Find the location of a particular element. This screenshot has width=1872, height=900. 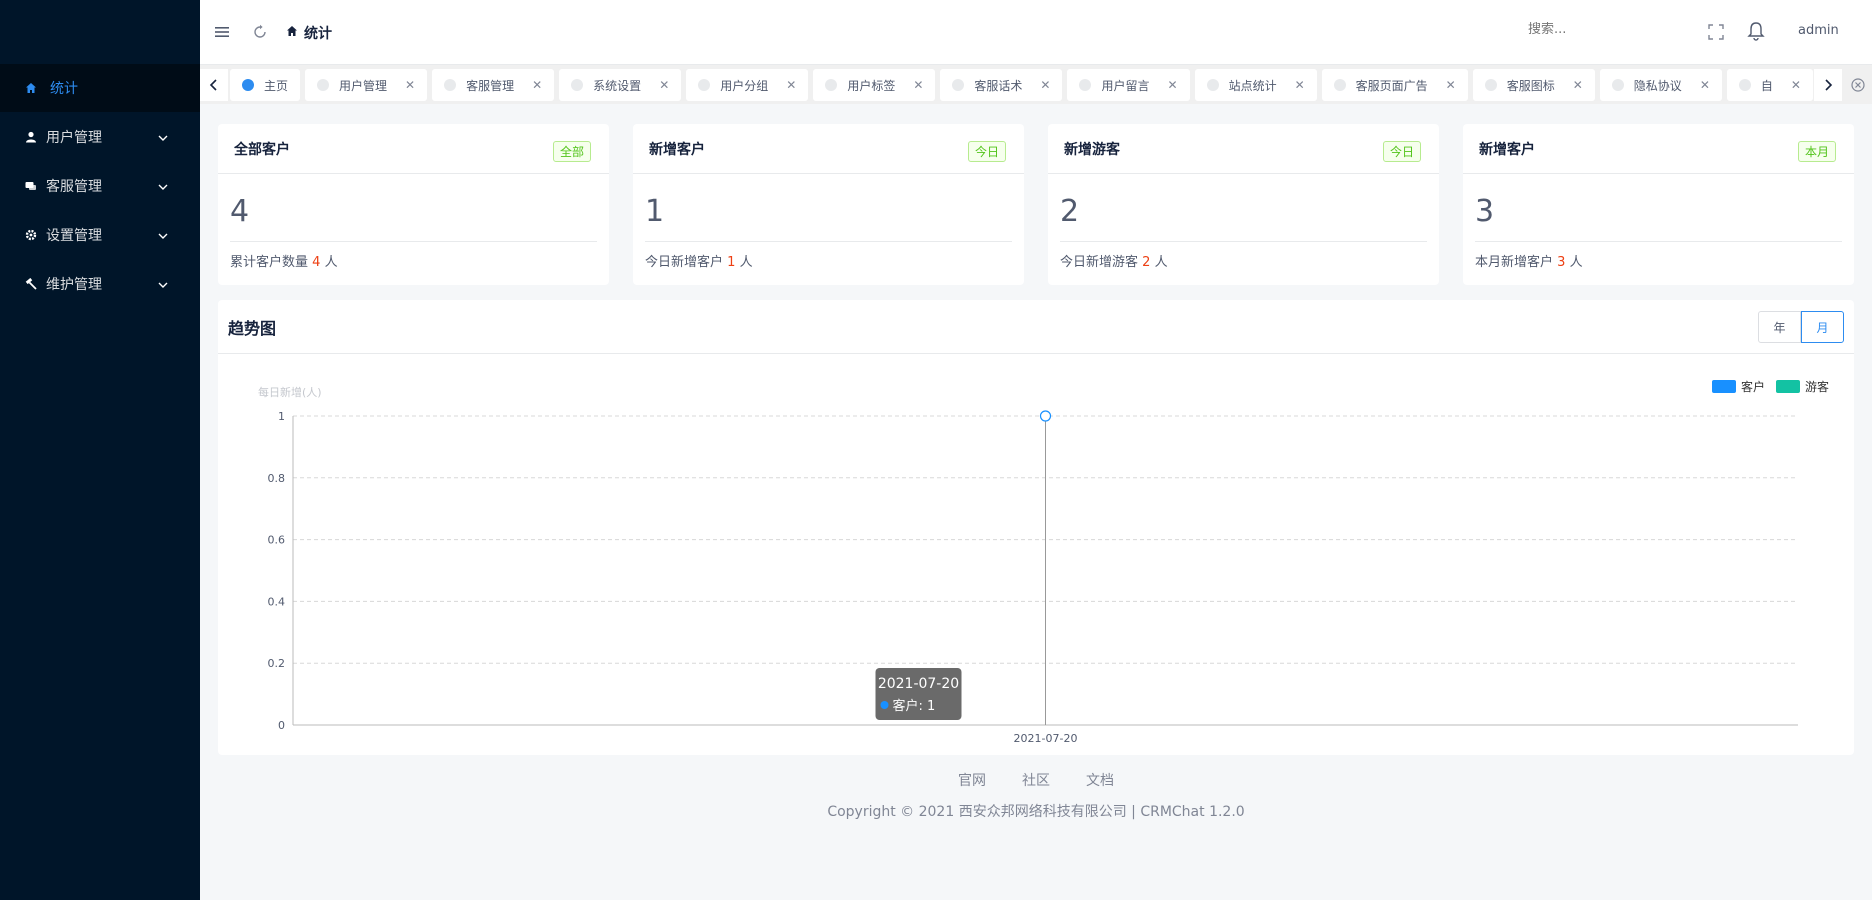

card-footer-text: 本月新增客户 is located at coordinates (1514, 262).